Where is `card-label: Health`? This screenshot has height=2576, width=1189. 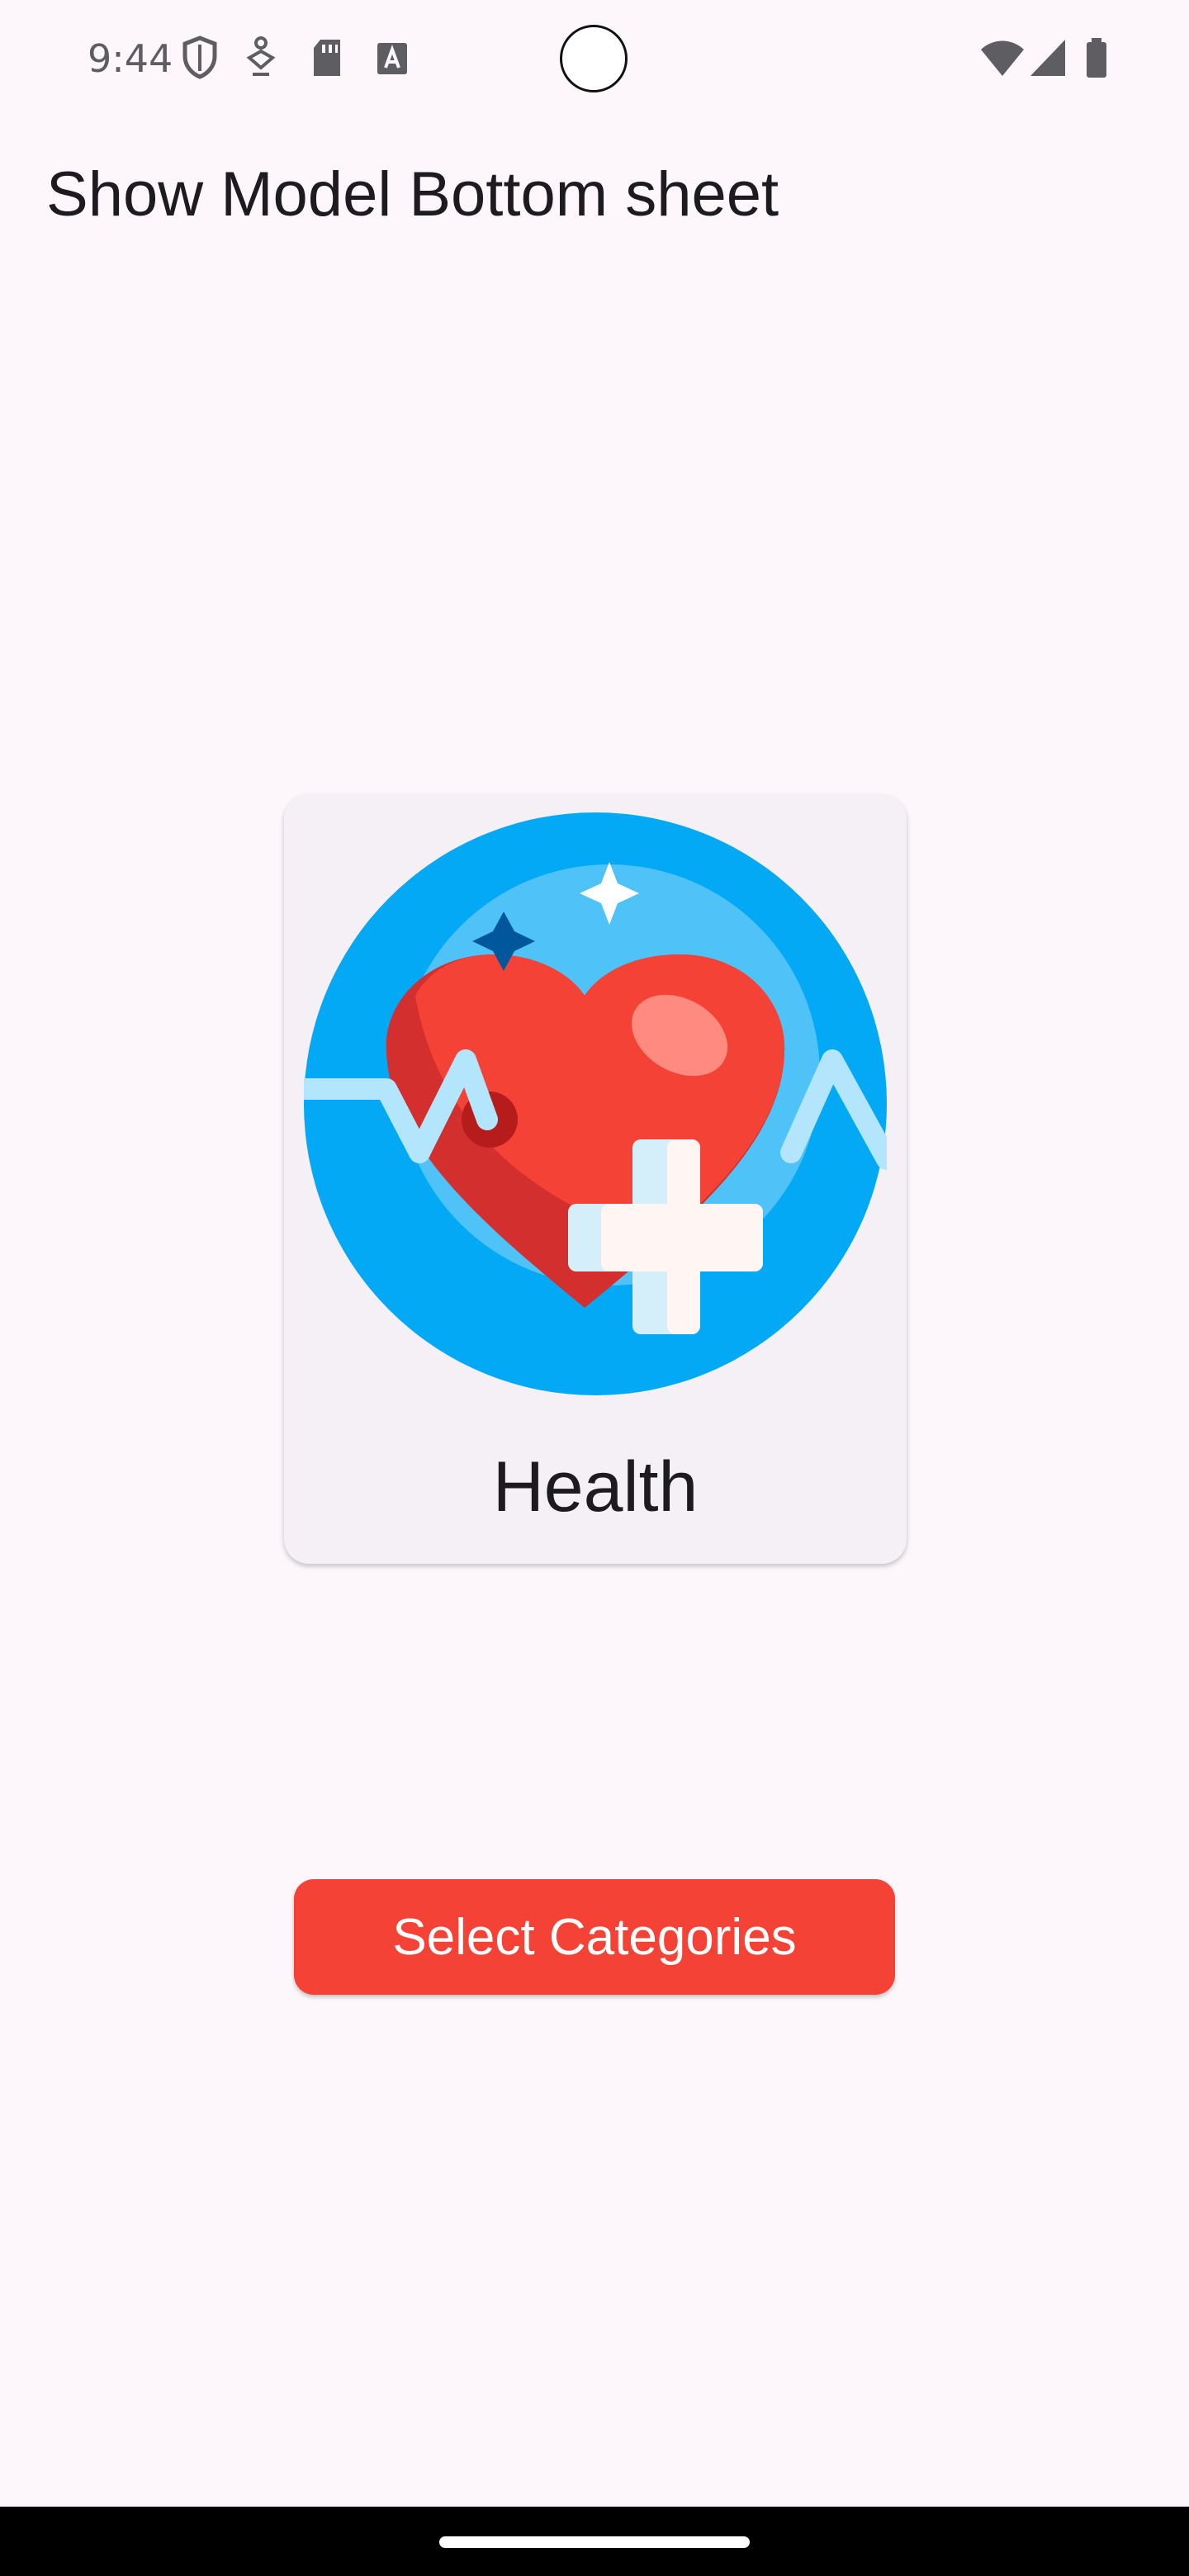
card-label: Health is located at coordinates (595, 1487).